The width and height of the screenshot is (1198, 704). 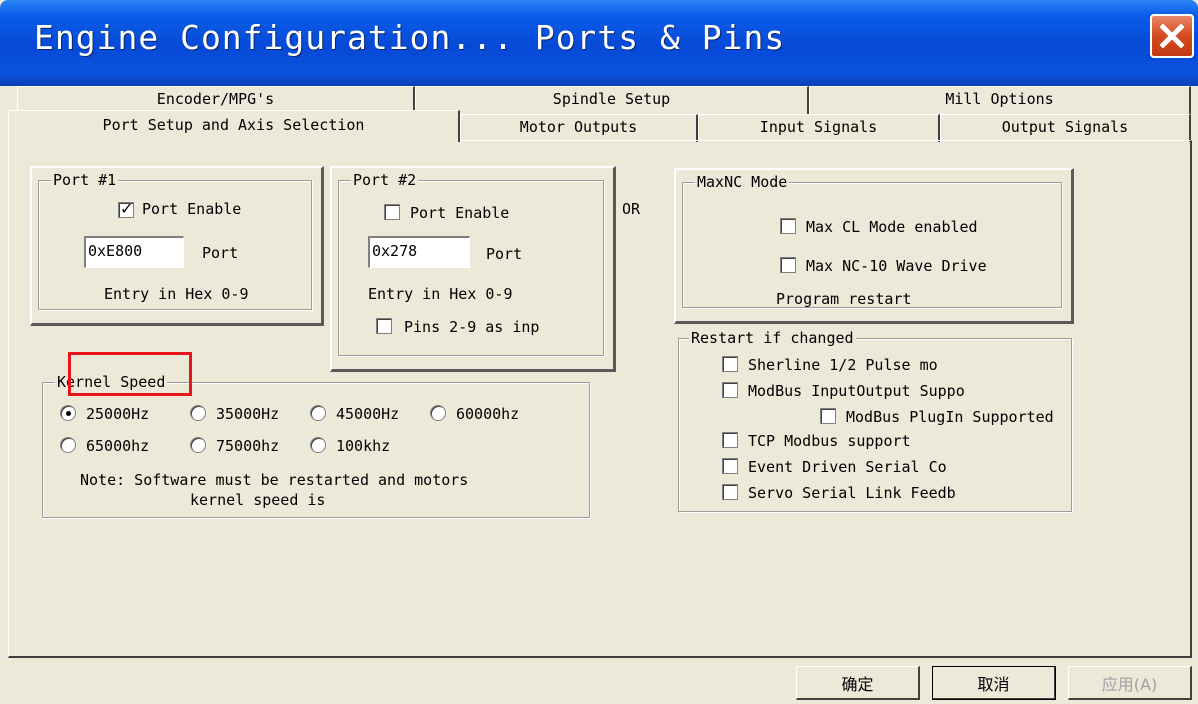 I want to click on port1-enable-label: Port Enable, so click(x=192, y=209).